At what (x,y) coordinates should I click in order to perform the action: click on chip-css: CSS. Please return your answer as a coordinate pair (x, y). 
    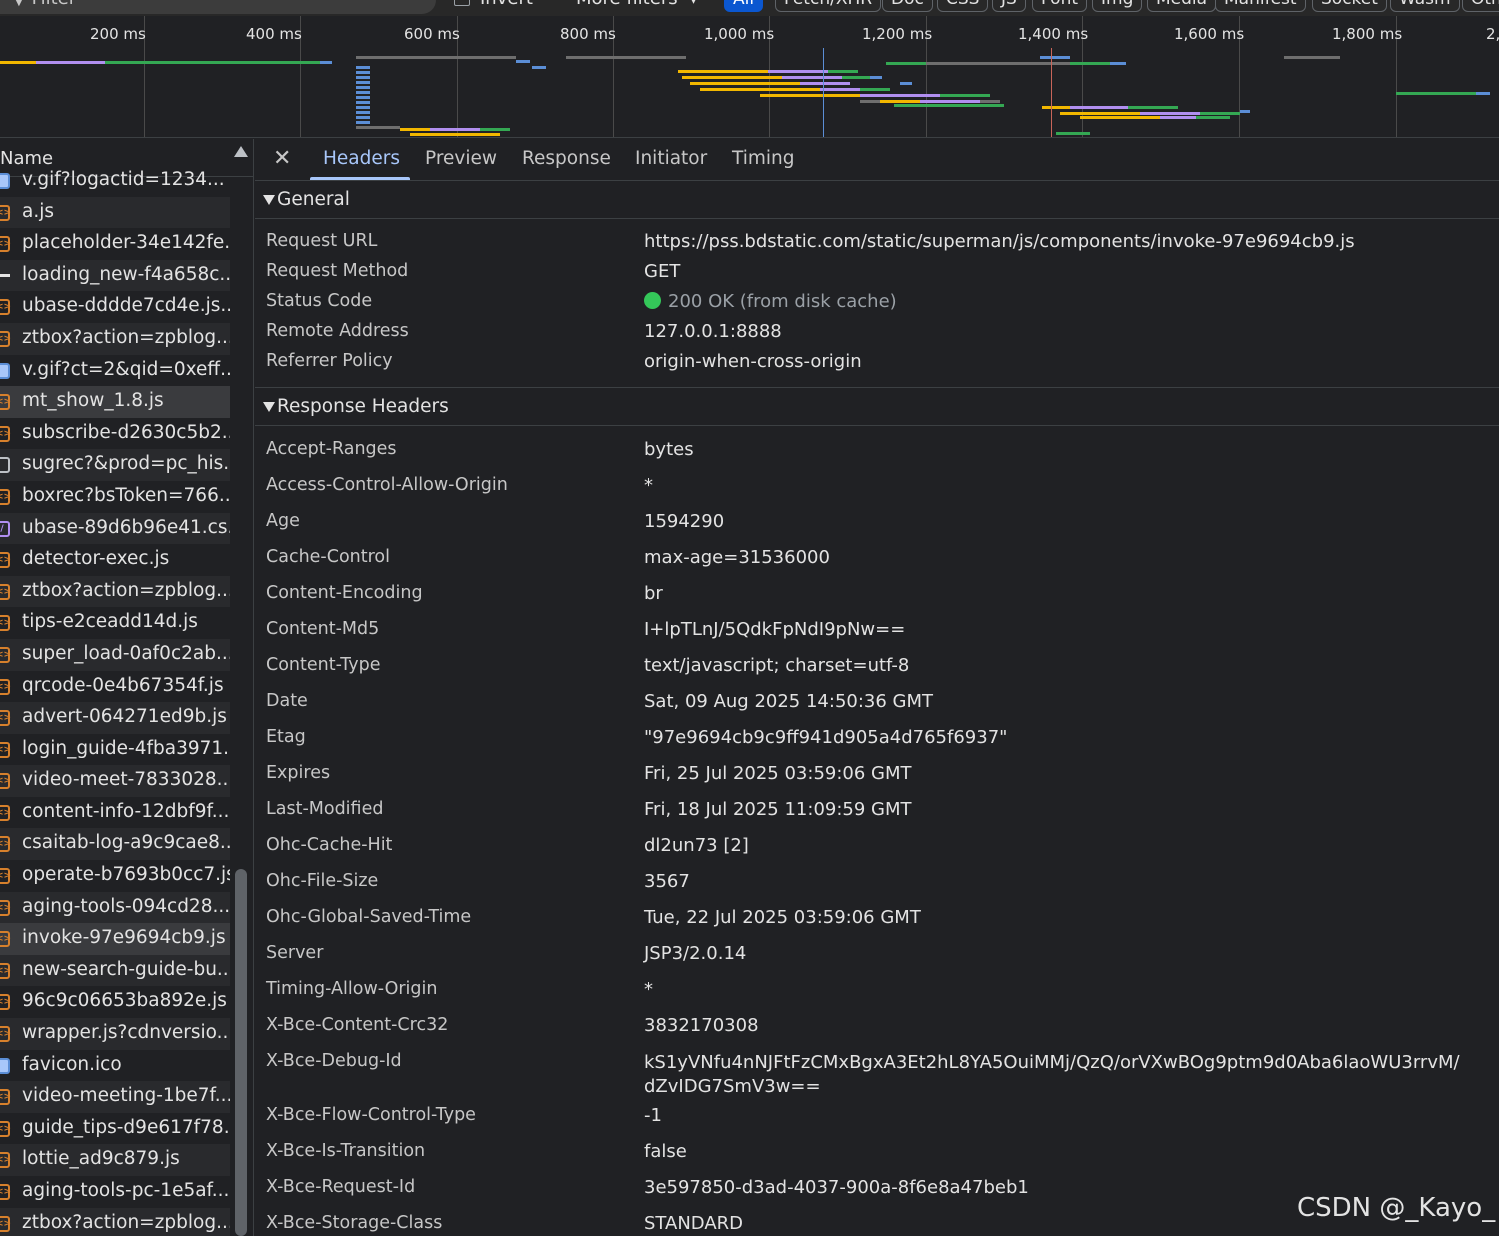
    Looking at the image, I should click on (963, 6).